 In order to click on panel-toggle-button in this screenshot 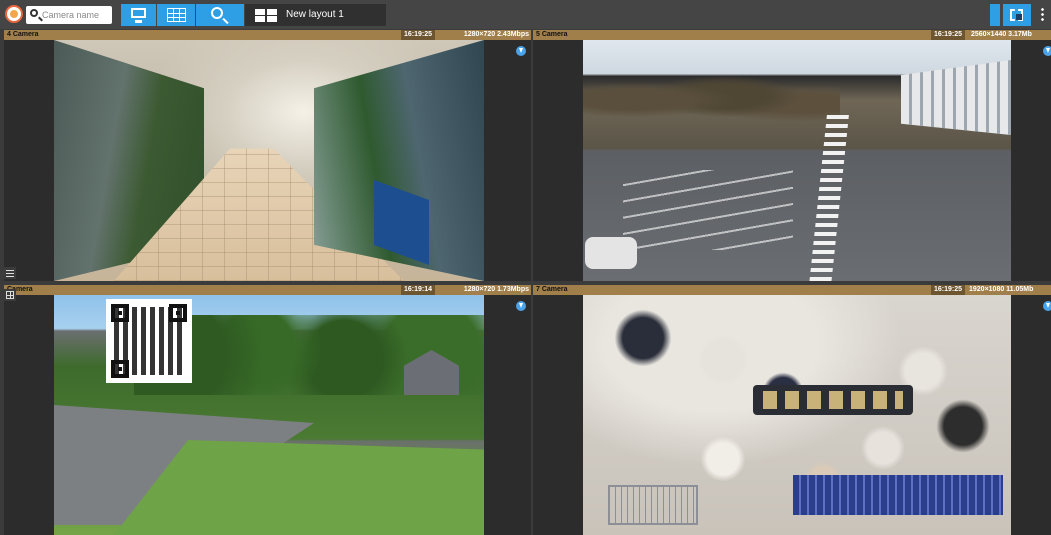, I will do `click(995, 15)`.